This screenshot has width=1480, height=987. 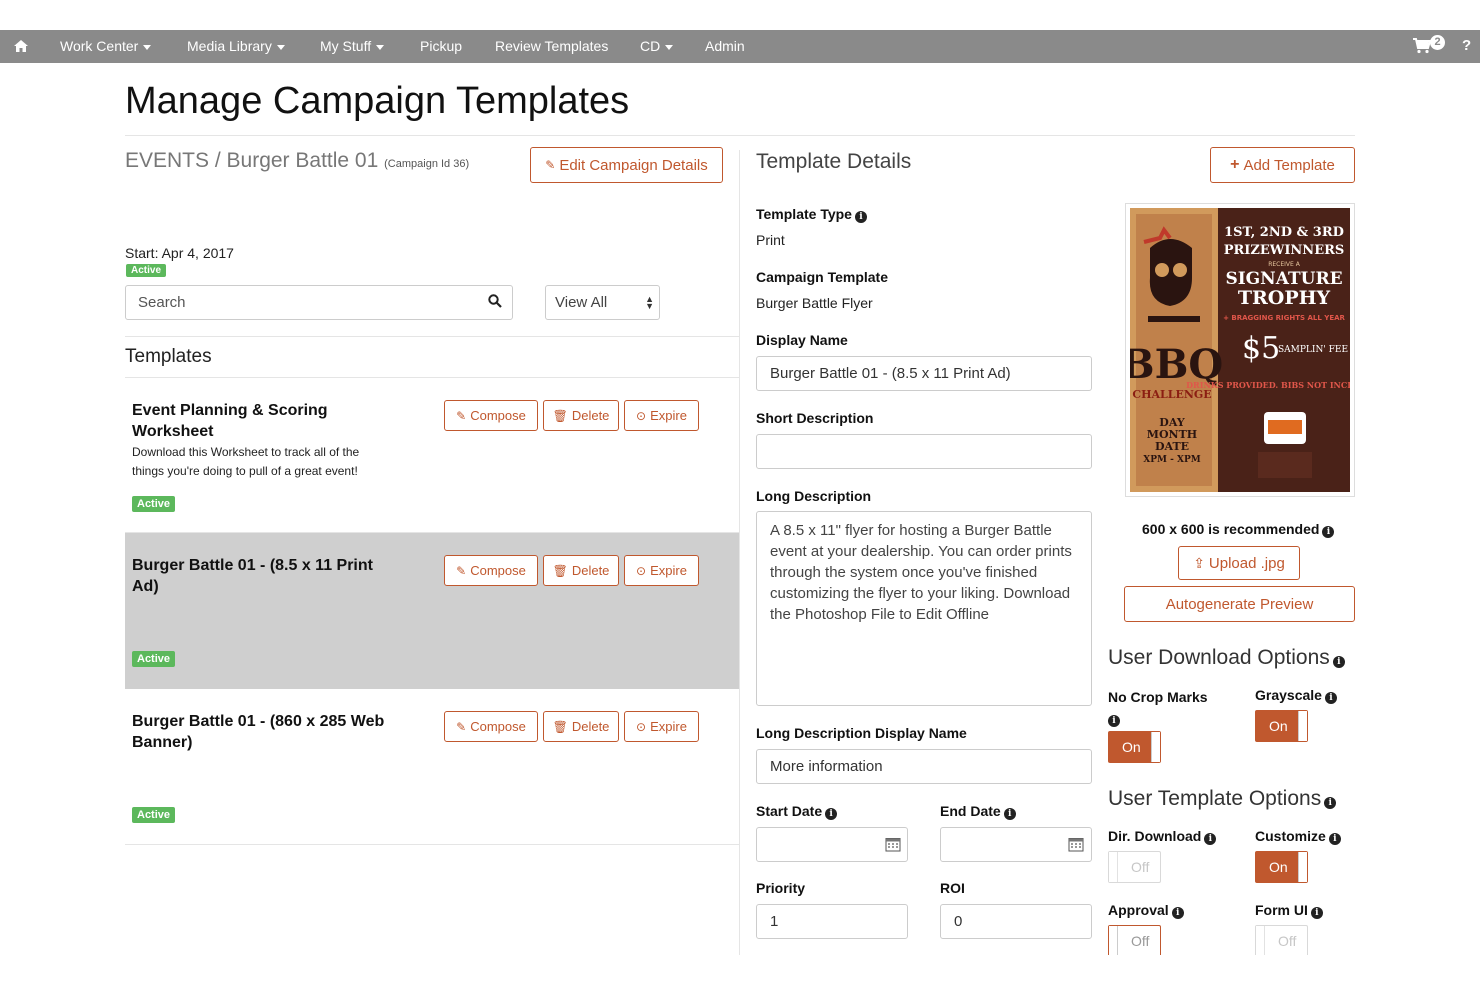 I want to click on download-options-heading-text: User Download Options, so click(x=1219, y=657).